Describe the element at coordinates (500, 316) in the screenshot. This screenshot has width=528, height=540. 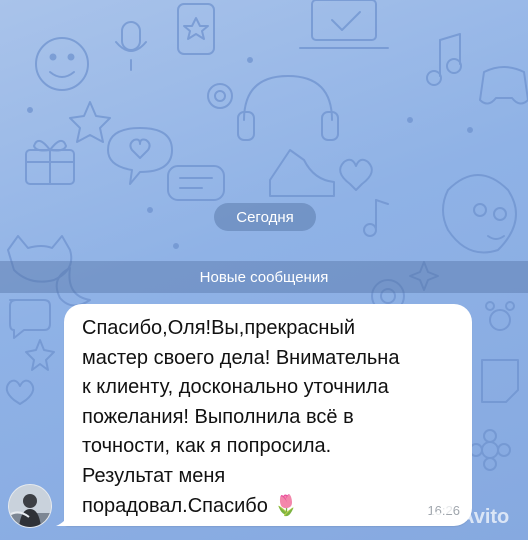
I see `paw-icon` at that location.